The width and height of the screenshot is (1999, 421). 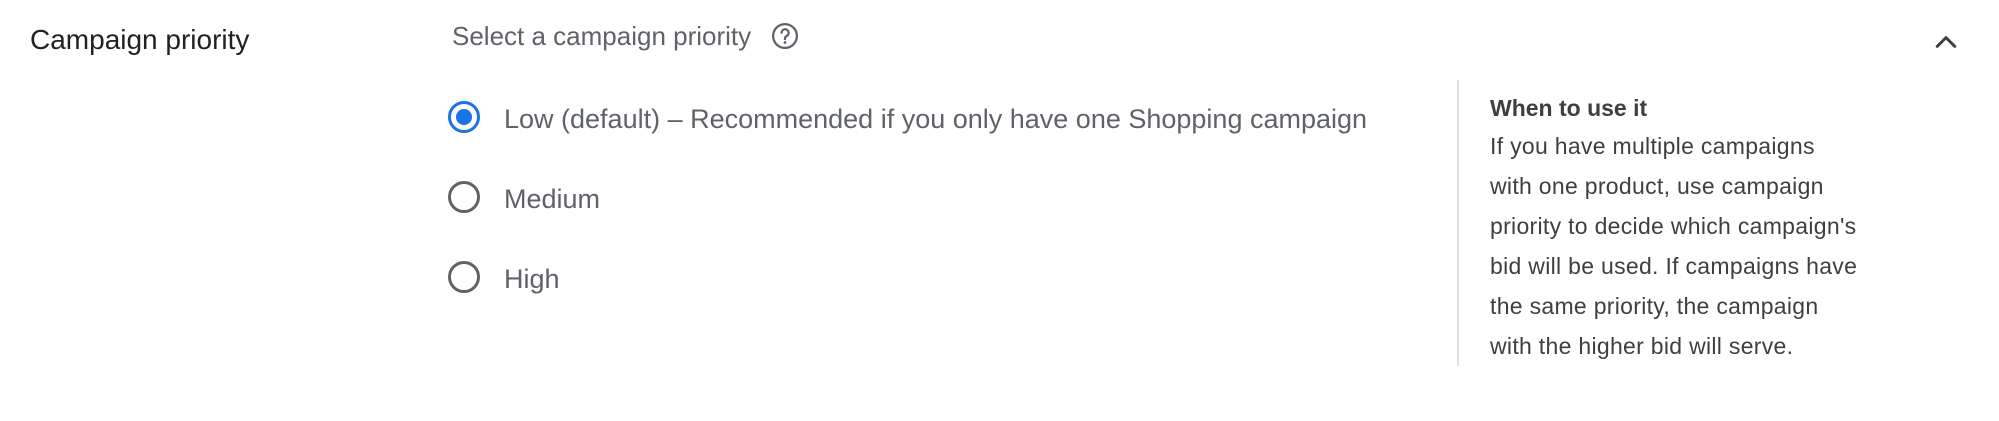 I want to click on subheader-text: Select a campaign priority, so click(x=602, y=36).